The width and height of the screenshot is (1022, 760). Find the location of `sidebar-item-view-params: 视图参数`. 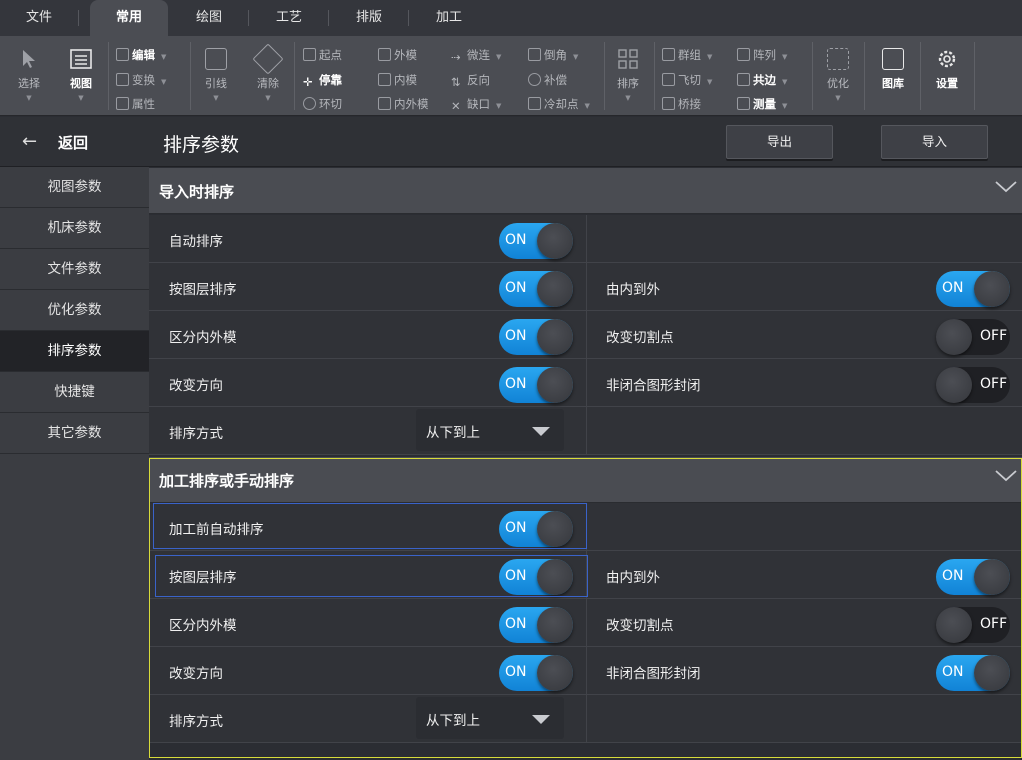

sidebar-item-view-params: 视图参数 is located at coordinates (74, 187).